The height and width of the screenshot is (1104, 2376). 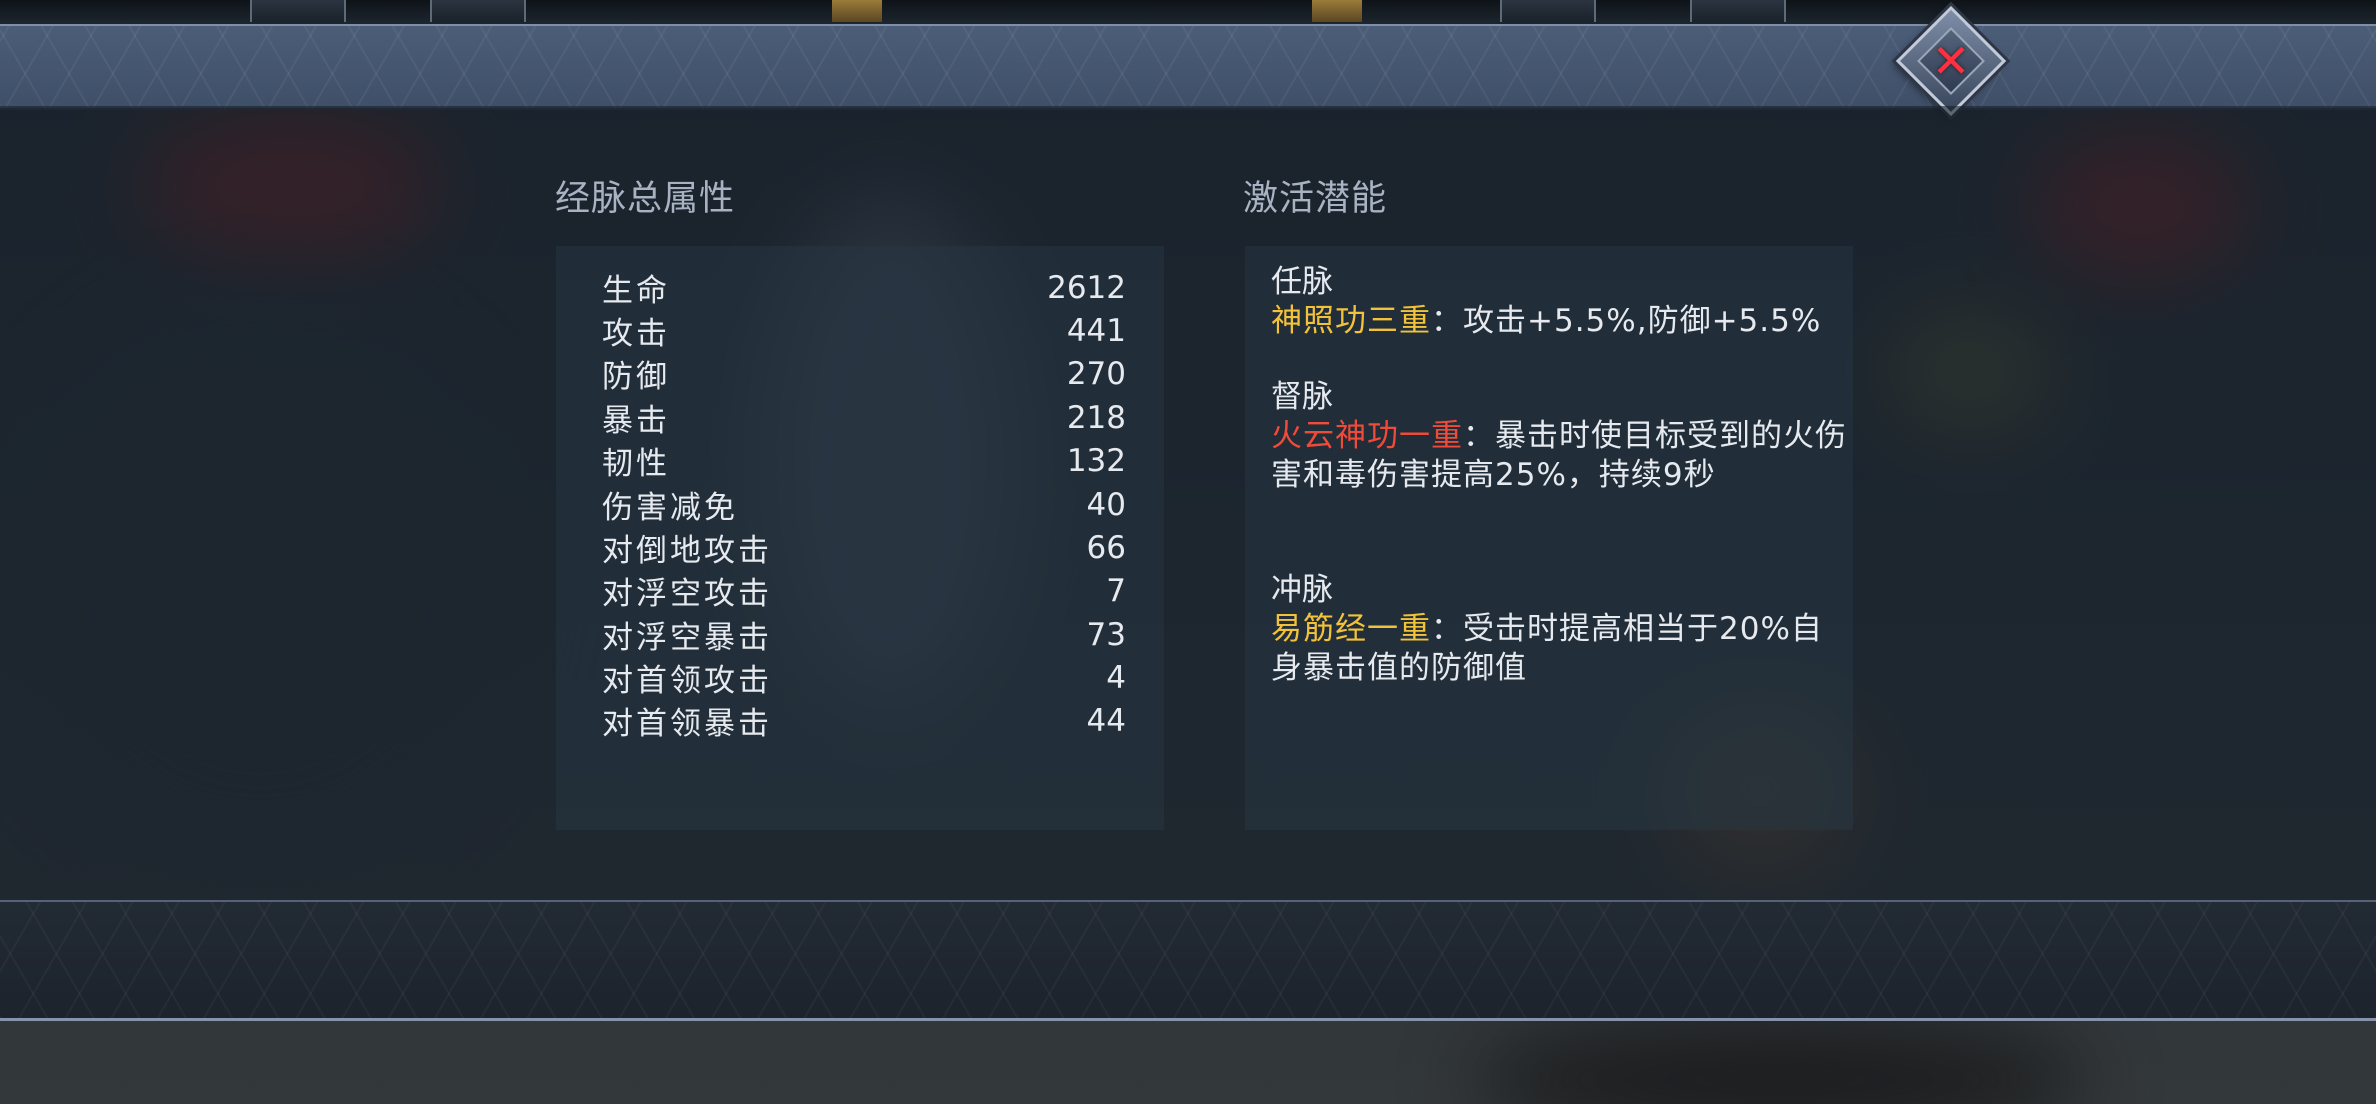 I want to click on stat-name: 对首领暴击, so click(x=687, y=724).